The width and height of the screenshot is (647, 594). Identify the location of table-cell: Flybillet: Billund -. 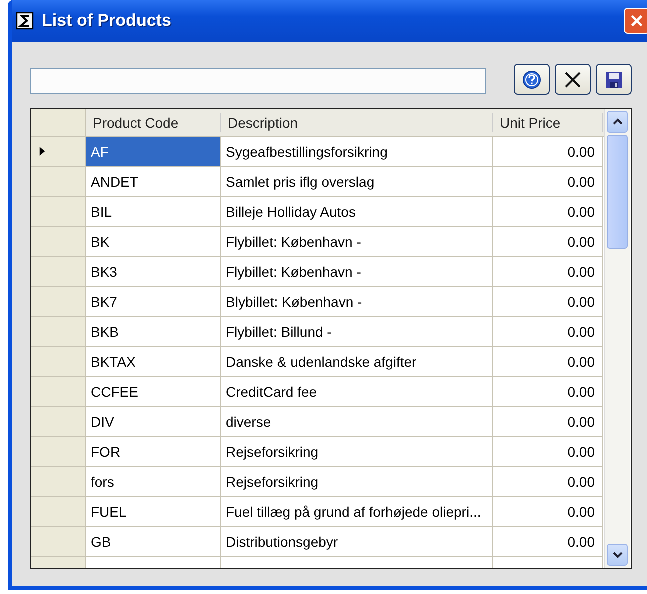
(357, 332).